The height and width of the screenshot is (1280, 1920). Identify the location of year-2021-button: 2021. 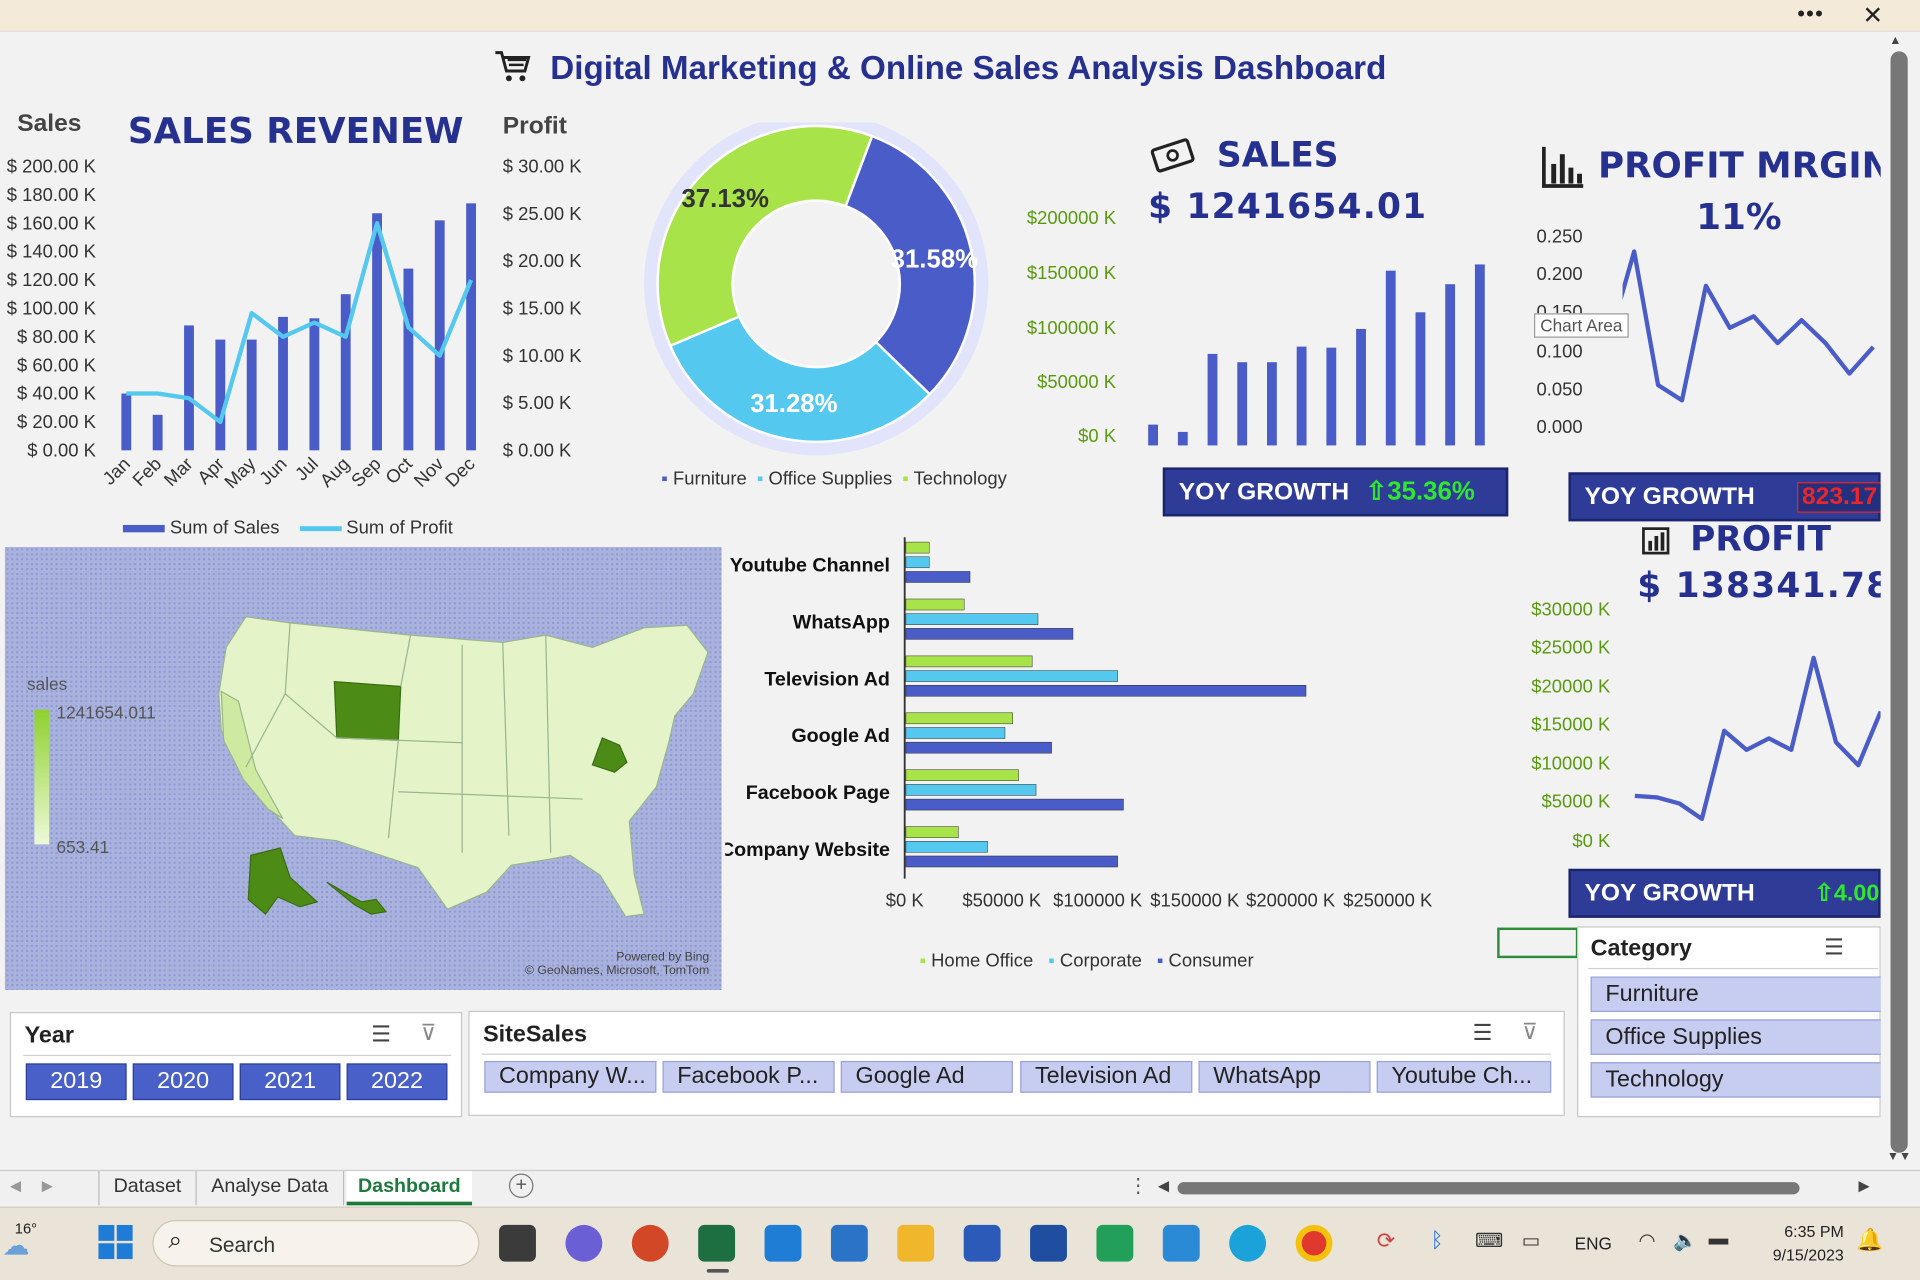
(290, 1082).